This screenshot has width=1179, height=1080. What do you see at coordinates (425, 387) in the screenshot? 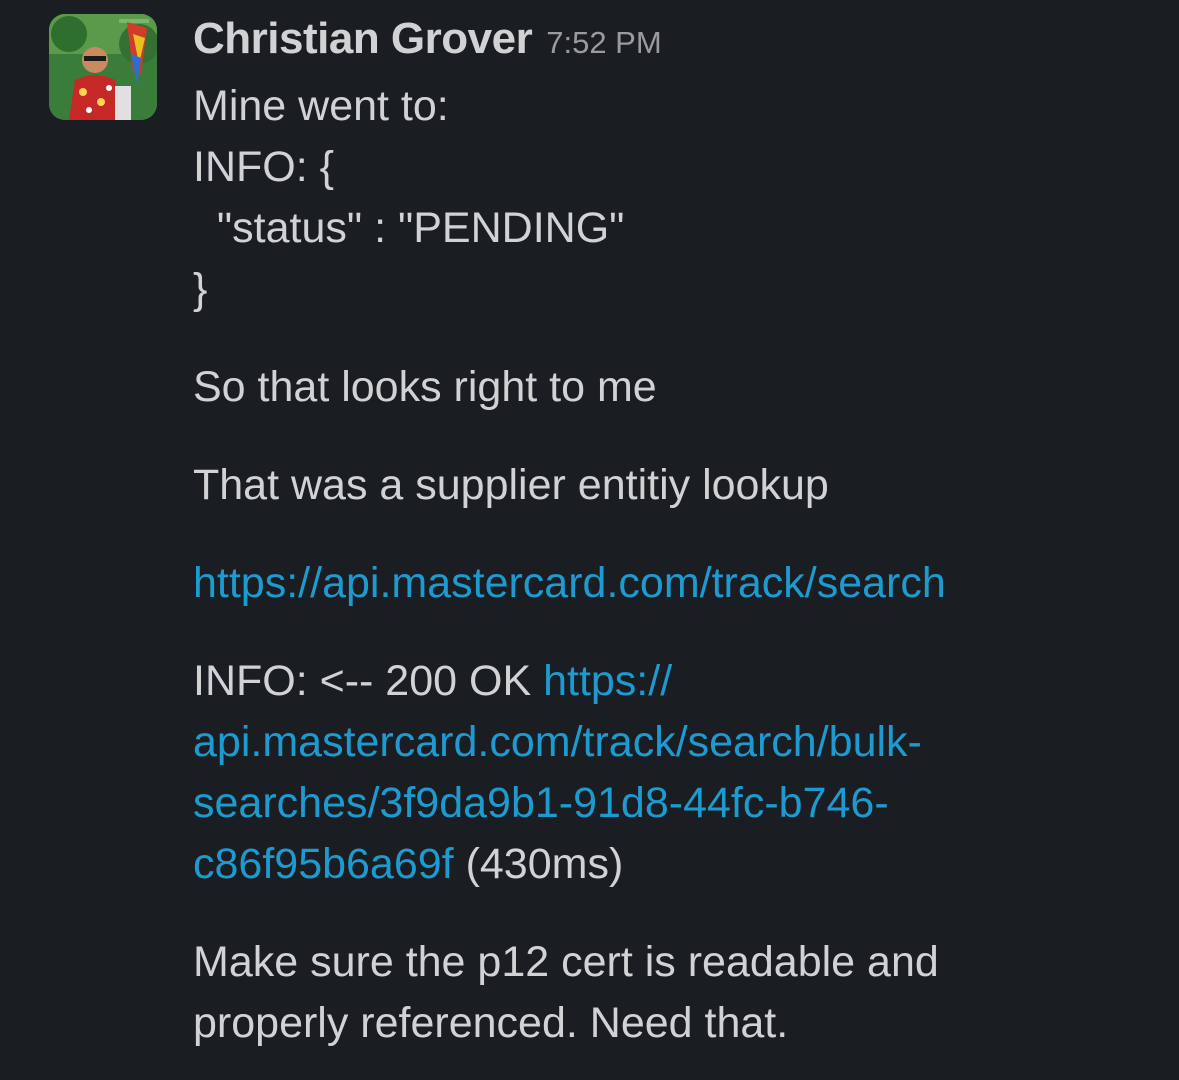
I see `message-paragraph: So that looks right to me` at bounding box center [425, 387].